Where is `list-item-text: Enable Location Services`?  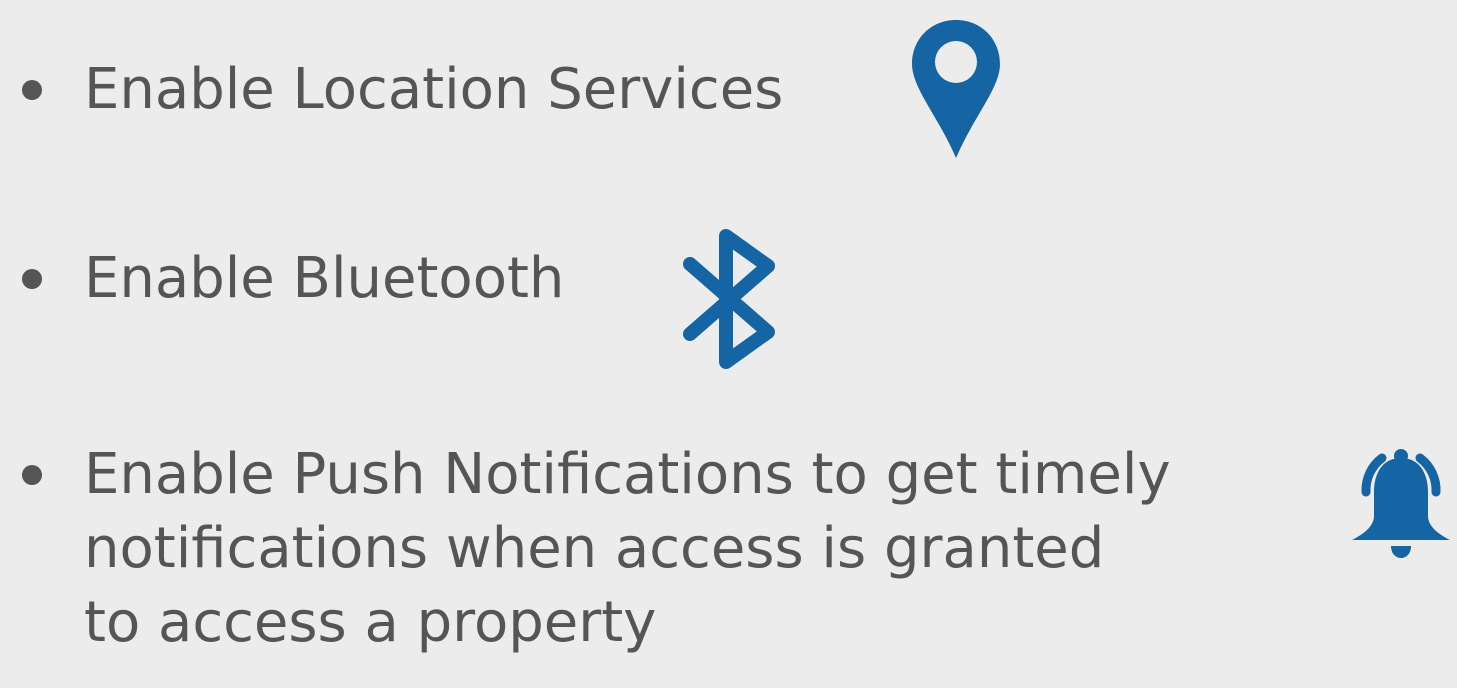
list-item-text: Enable Location Services is located at coordinates (434, 89).